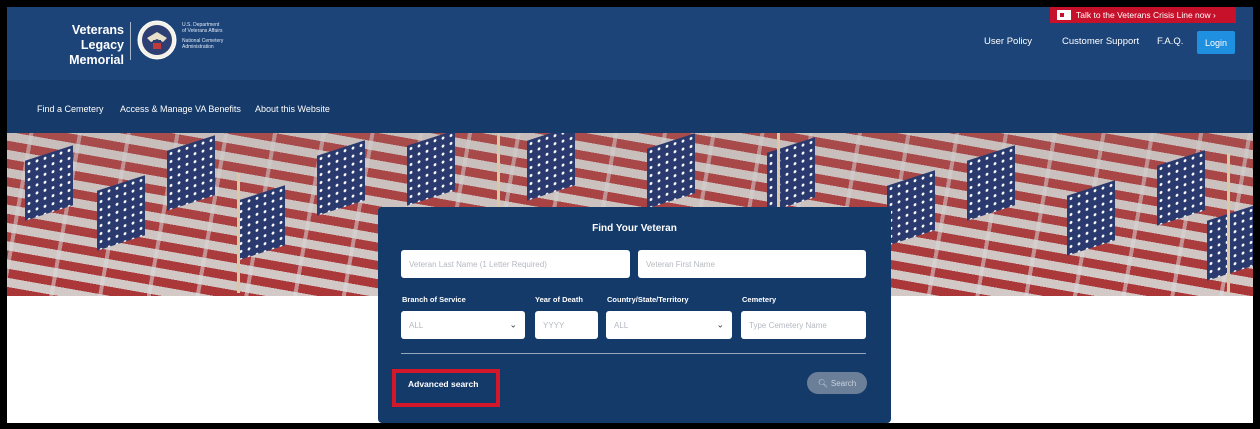 Image resolution: width=1260 pixels, height=429 pixels. I want to click on nav-find-cemetery: Find a Cemetery, so click(70, 109).